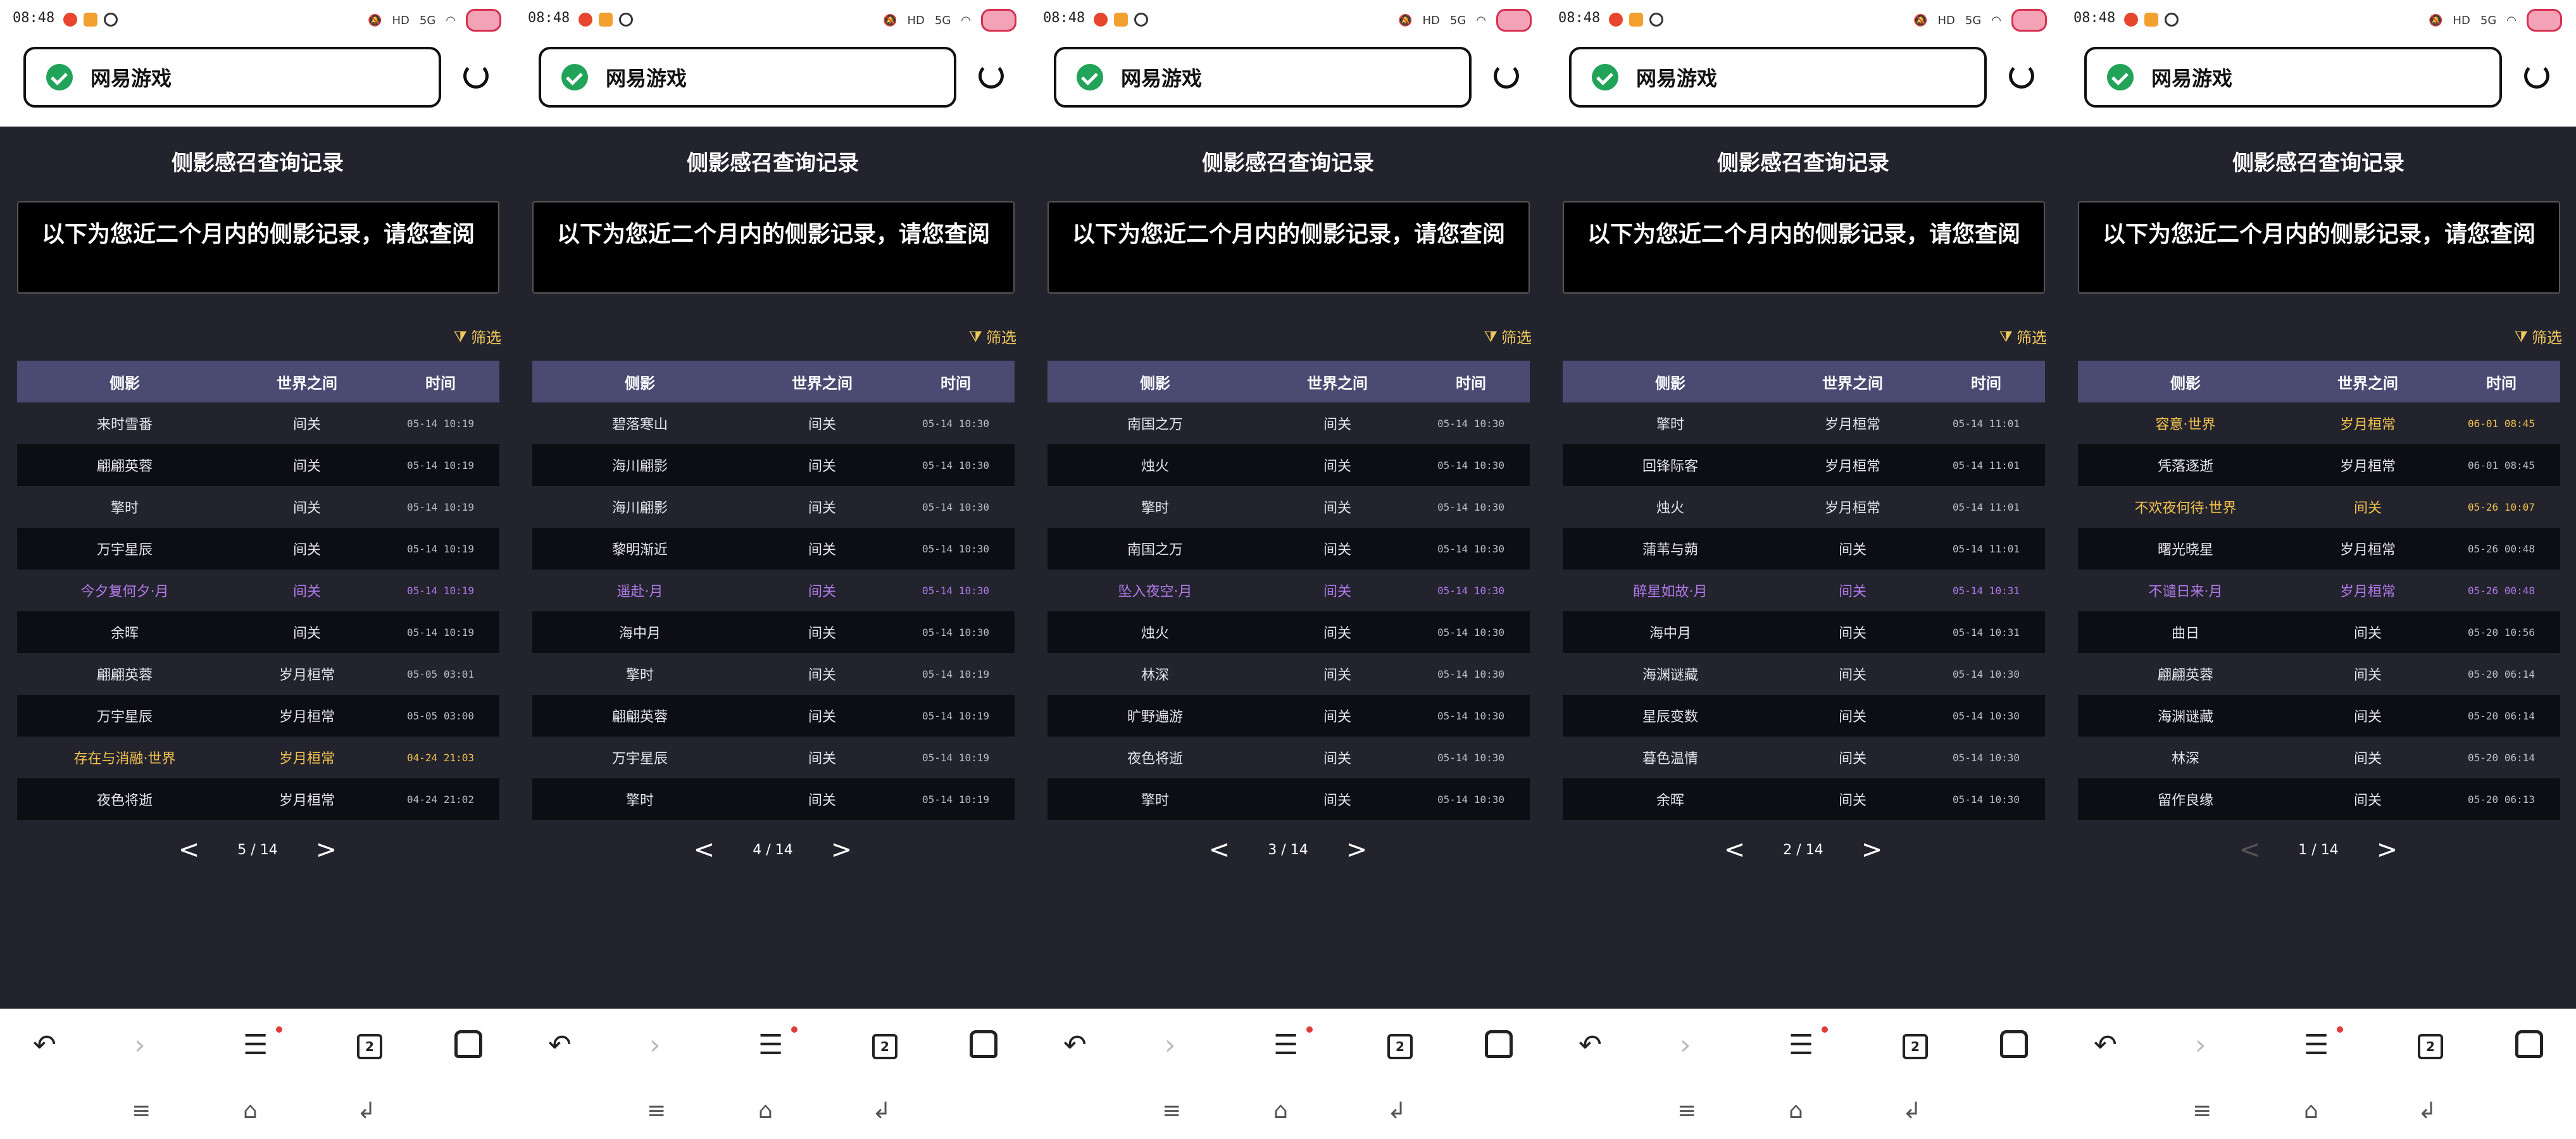 This screenshot has height=1139, width=2576. I want to click on table-row: 翩翩英蓉 间关 05-20 06:14, so click(2319, 674).